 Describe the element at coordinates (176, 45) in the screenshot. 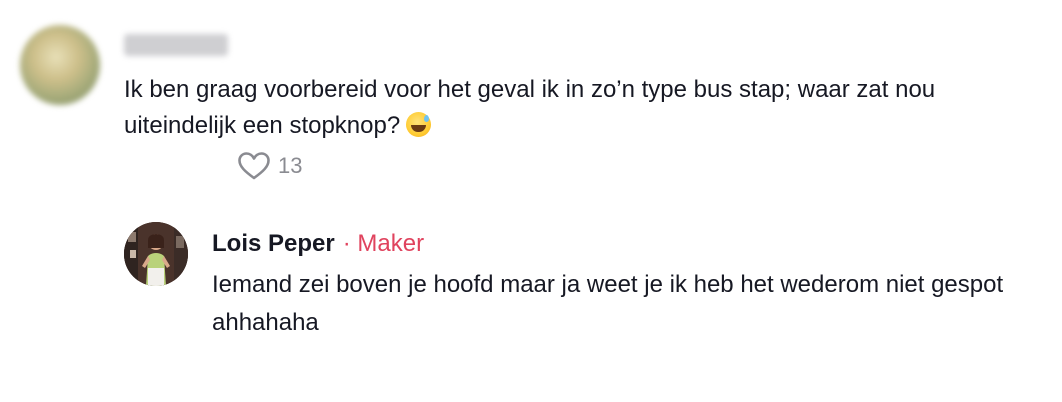

I see `commenter-username-redacted` at that location.